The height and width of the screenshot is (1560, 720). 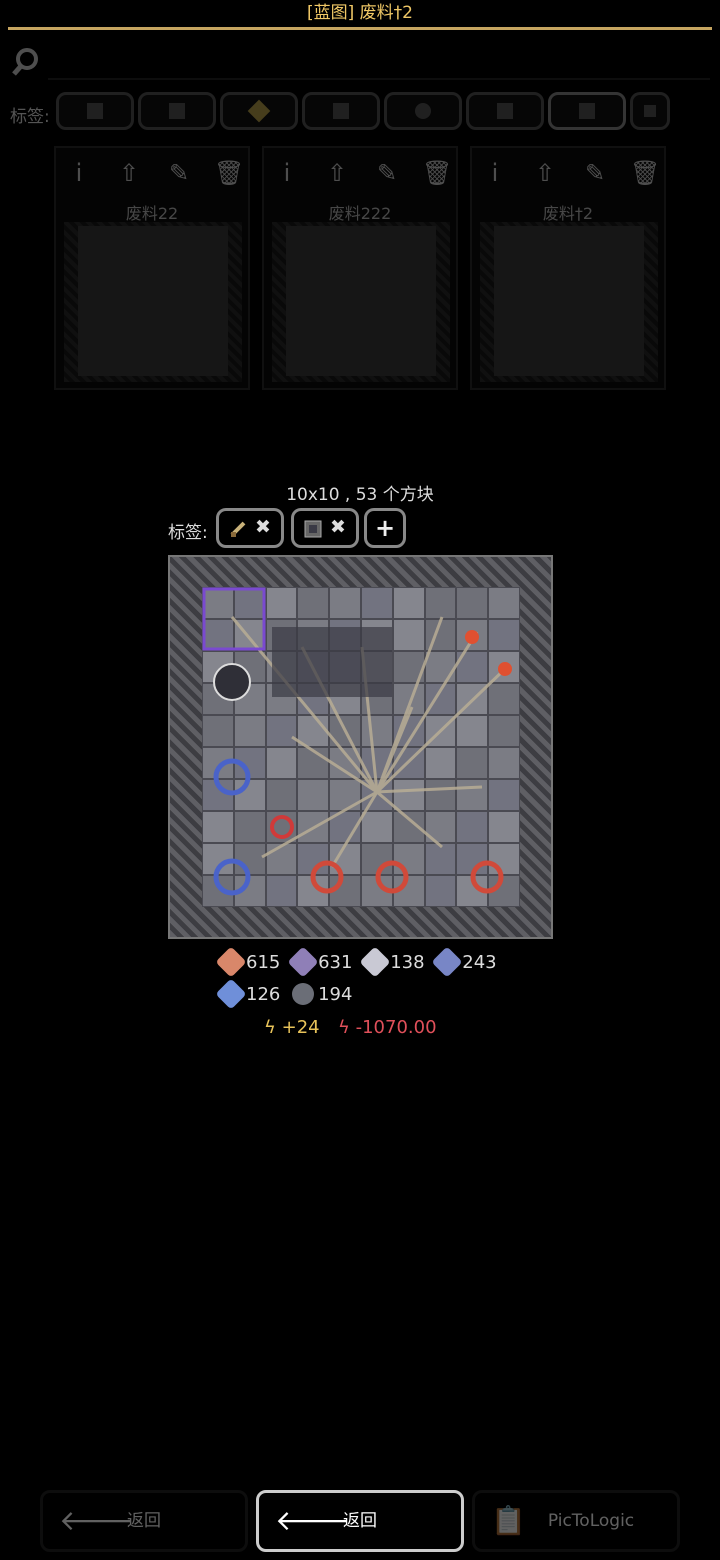 I want to click on schematic-preview, so click(x=360, y=747).